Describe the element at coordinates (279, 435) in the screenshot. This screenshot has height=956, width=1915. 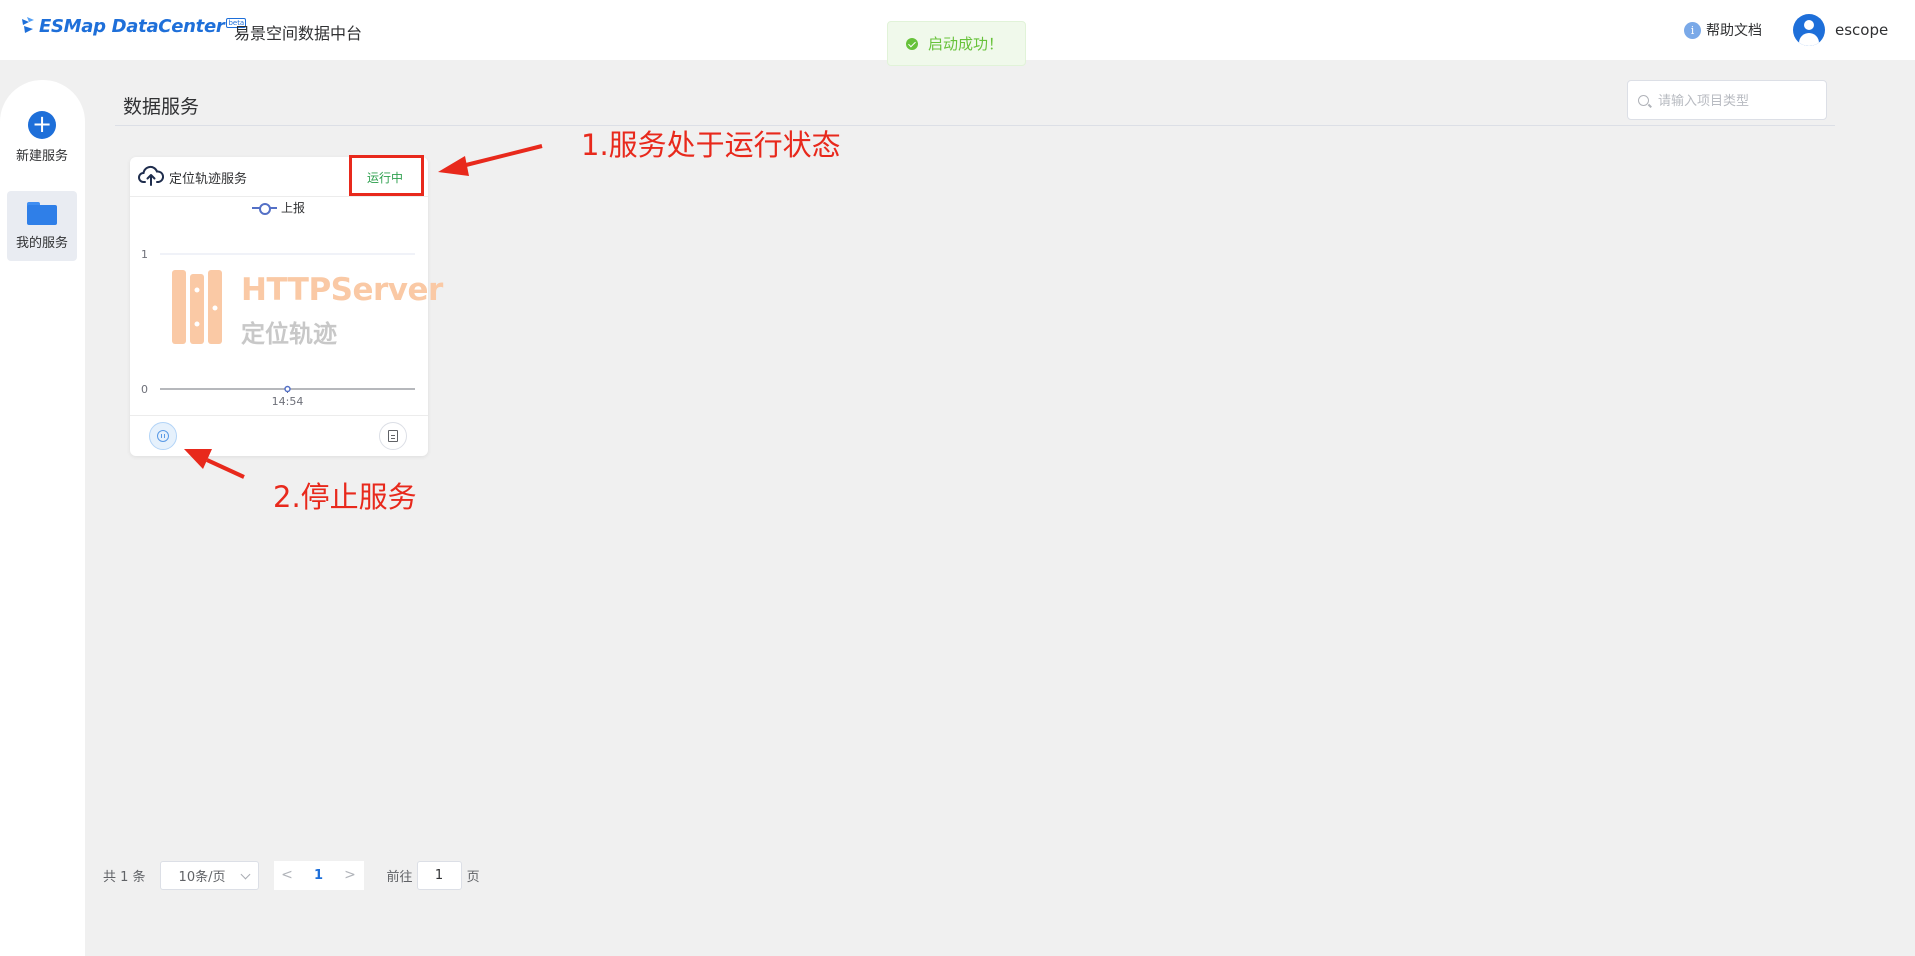
I see `card-footer` at that location.